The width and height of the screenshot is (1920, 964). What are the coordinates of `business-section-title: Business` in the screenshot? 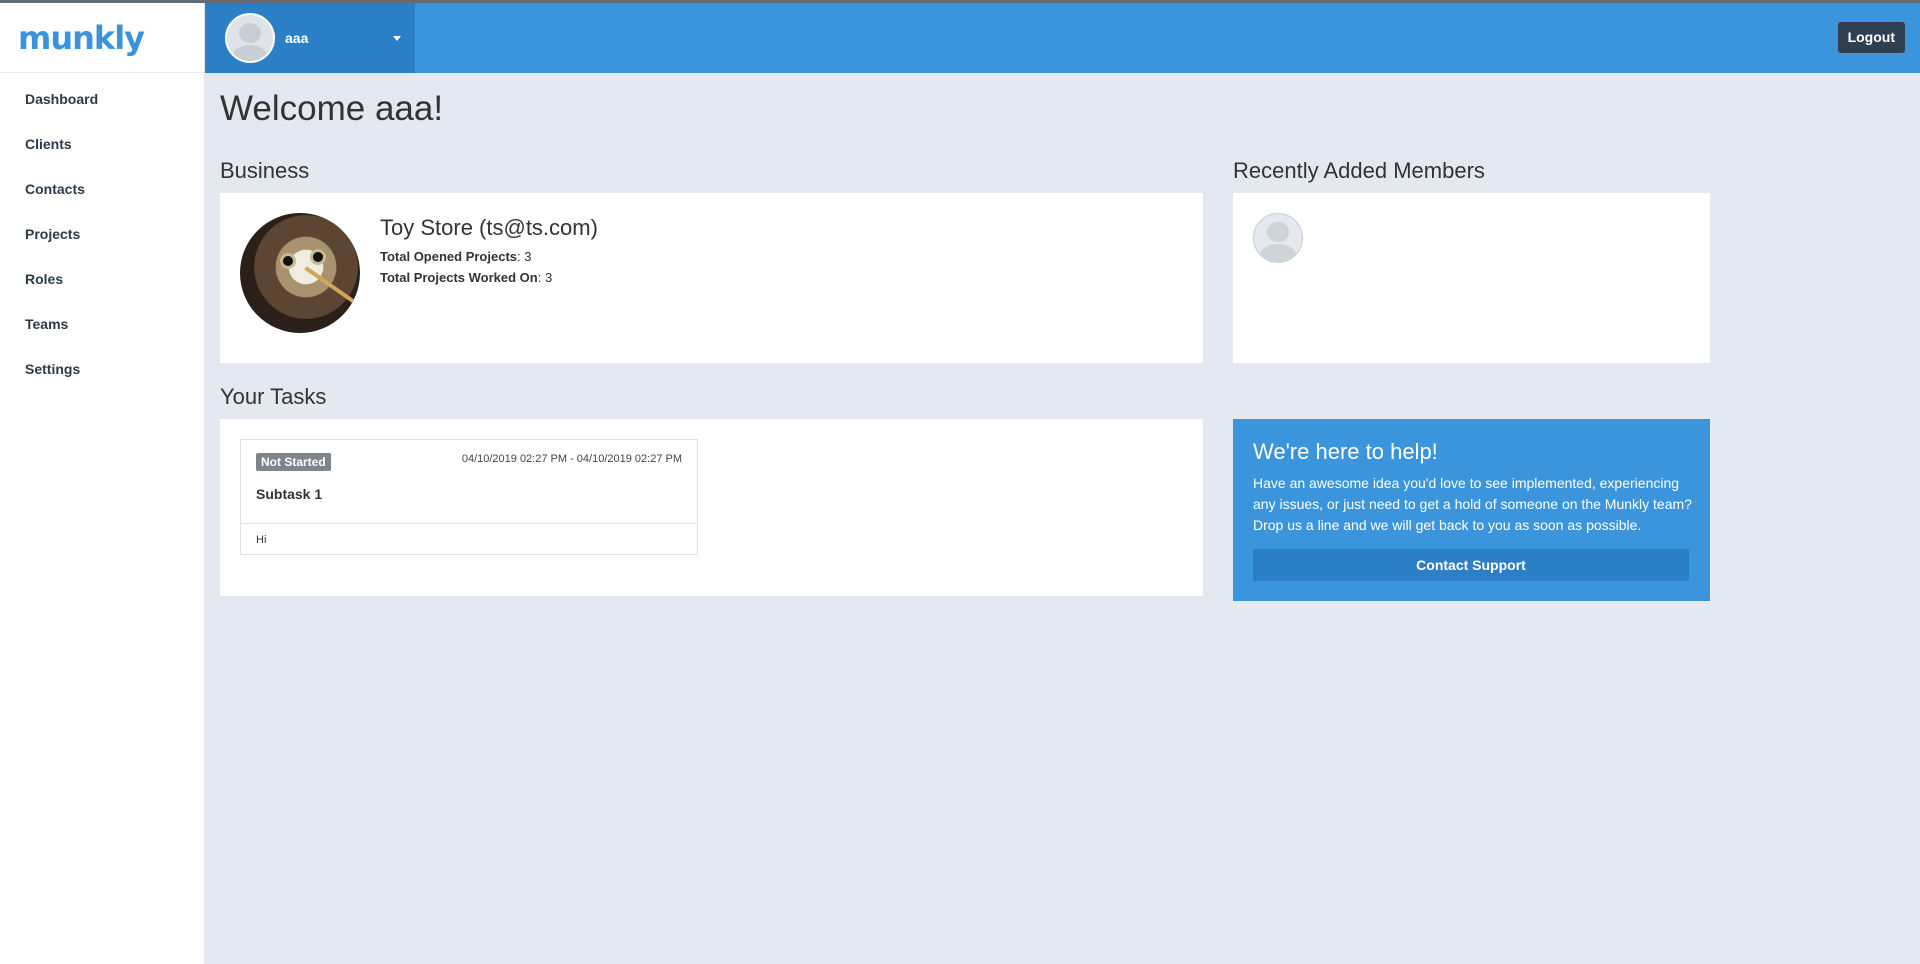 It's located at (265, 170).